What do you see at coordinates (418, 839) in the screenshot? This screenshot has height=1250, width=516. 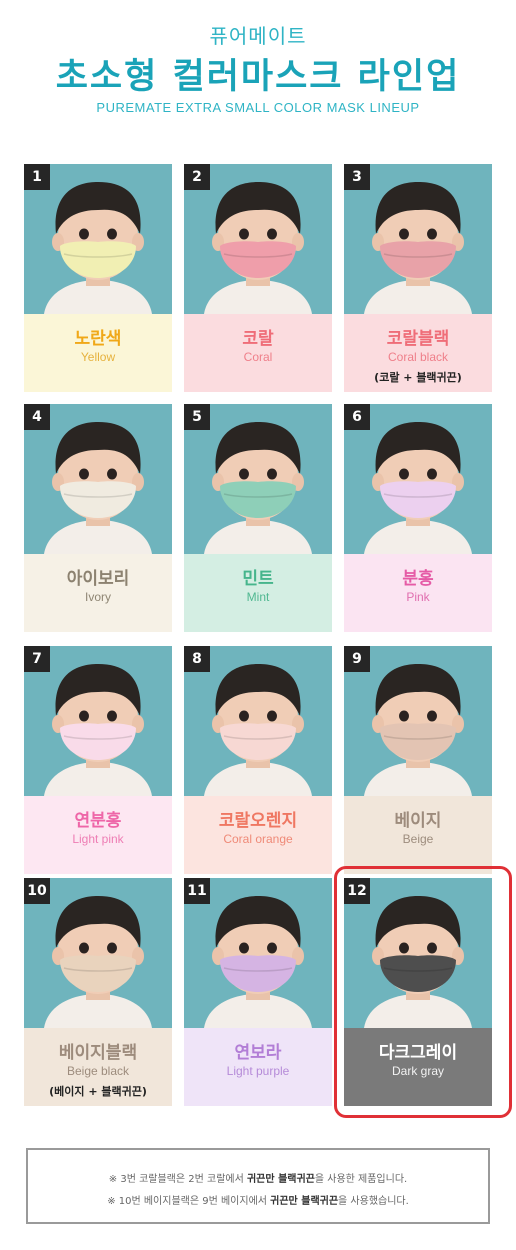 I see `color-name-english: Beige` at bounding box center [418, 839].